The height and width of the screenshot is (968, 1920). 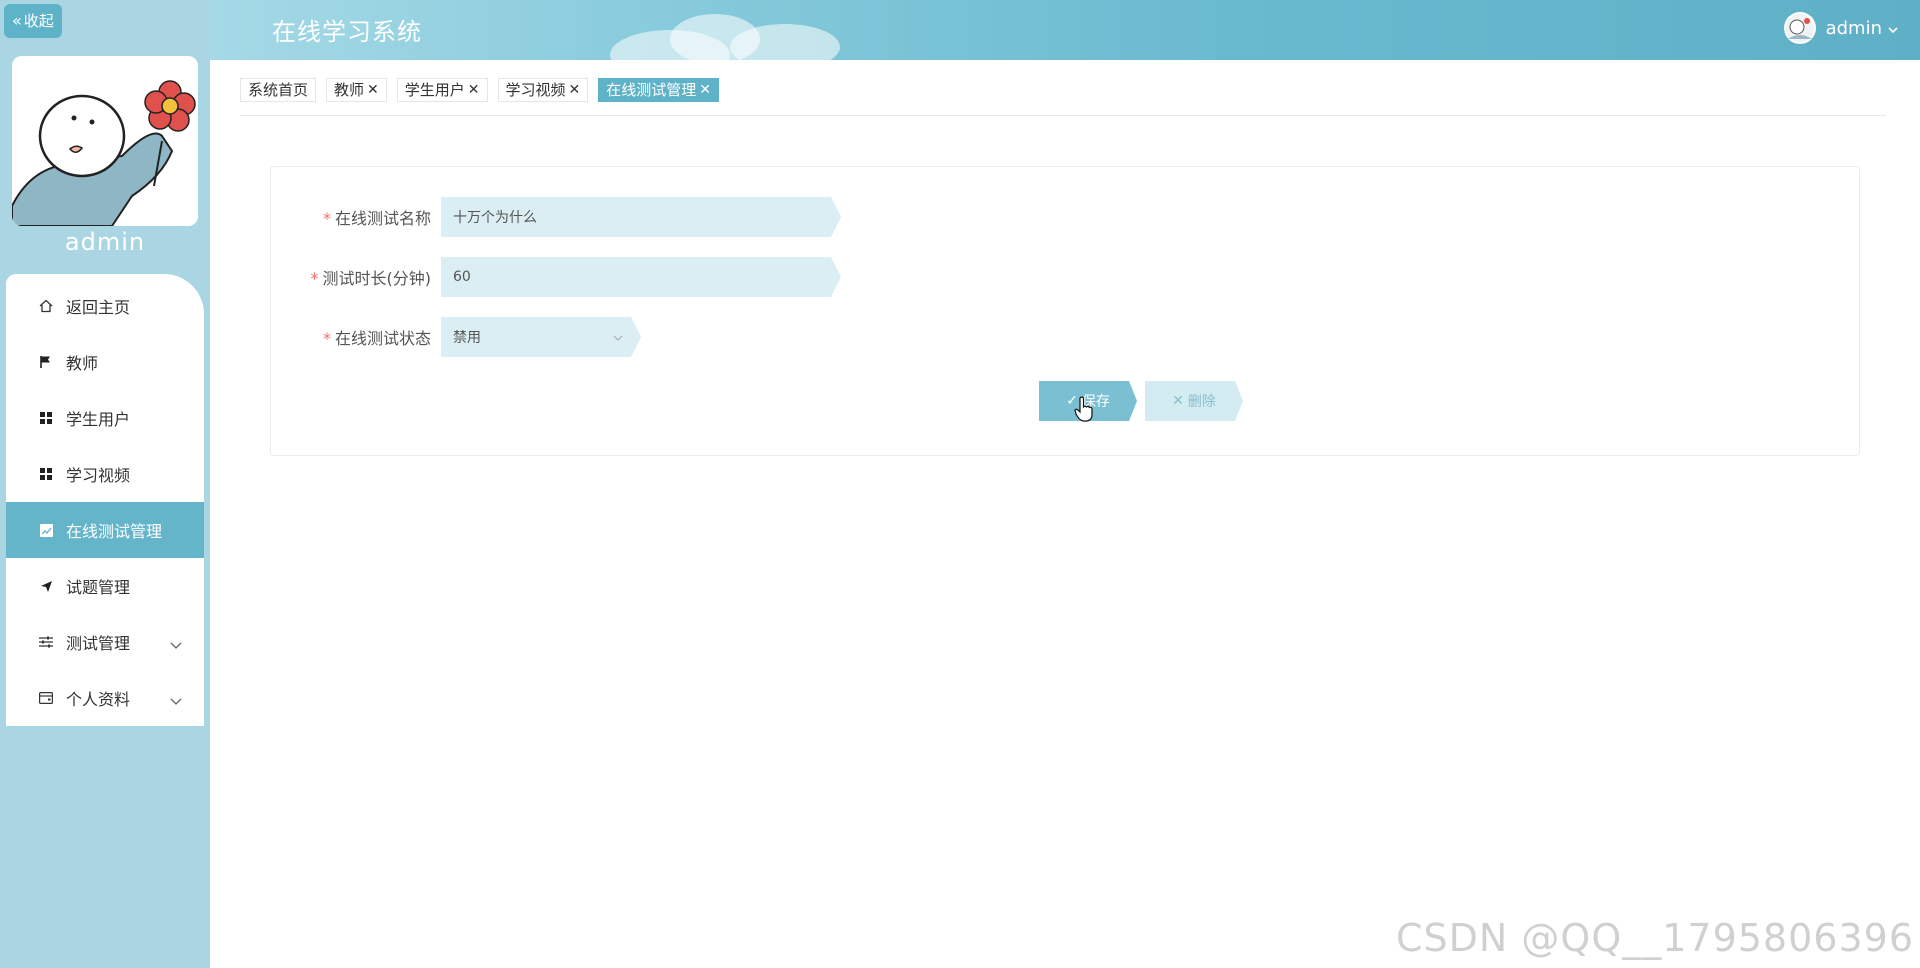 What do you see at coordinates (46, 306) in the screenshot?
I see `home-icon` at bounding box center [46, 306].